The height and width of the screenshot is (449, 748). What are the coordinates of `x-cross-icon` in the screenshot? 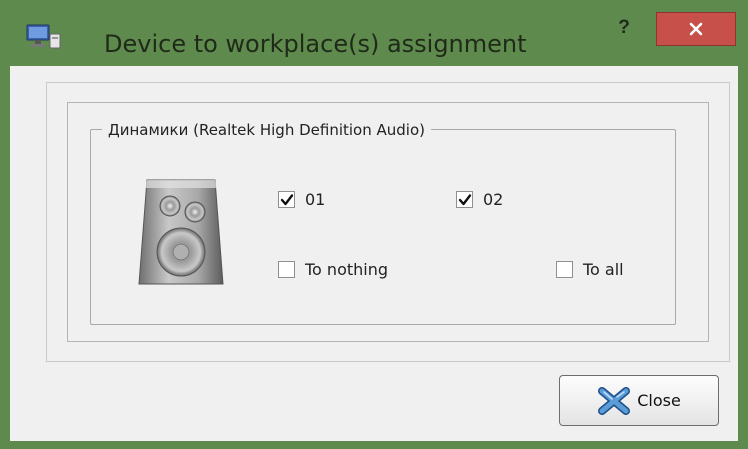 It's located at (614, 400).